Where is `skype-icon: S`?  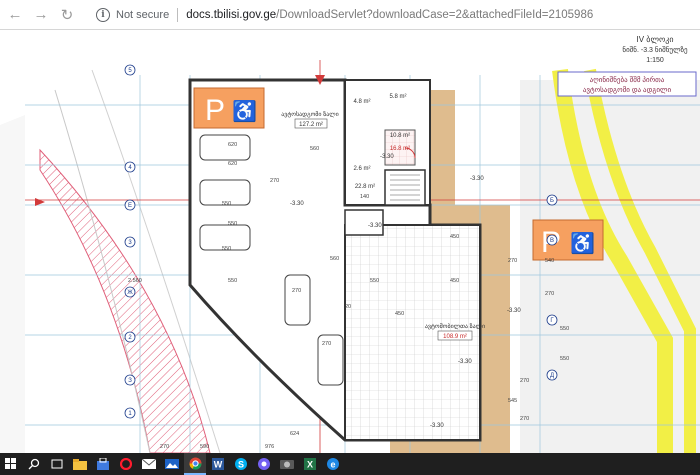 skype-icon: S is located at coordinates (241, 464).